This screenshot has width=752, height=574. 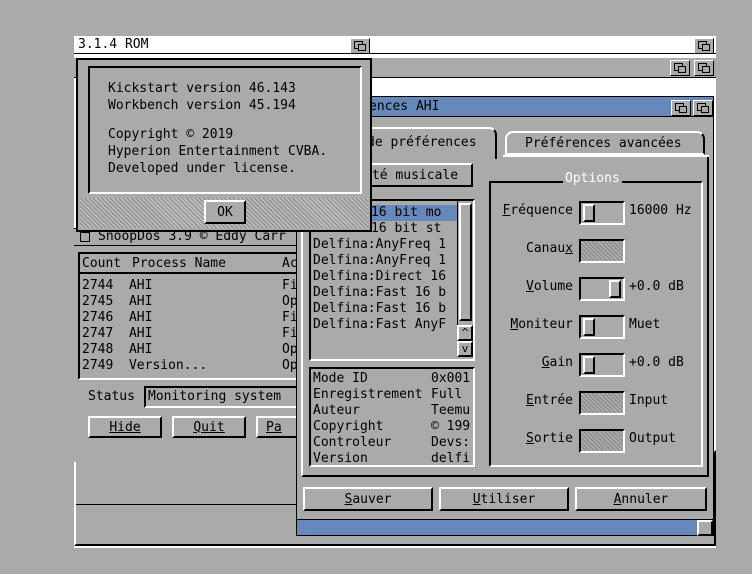 What do you see at coordinates (225, 212) in the screenshot?
I see `ok-button: OK` at bounding box center [225, 212].